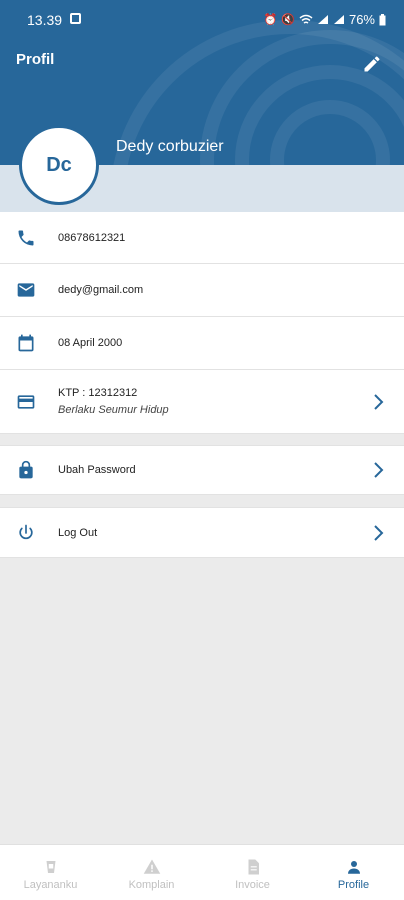 The height and width of the screenshot is (900, 404). I want to click on logout-row: Log Out, so click(202, 532).